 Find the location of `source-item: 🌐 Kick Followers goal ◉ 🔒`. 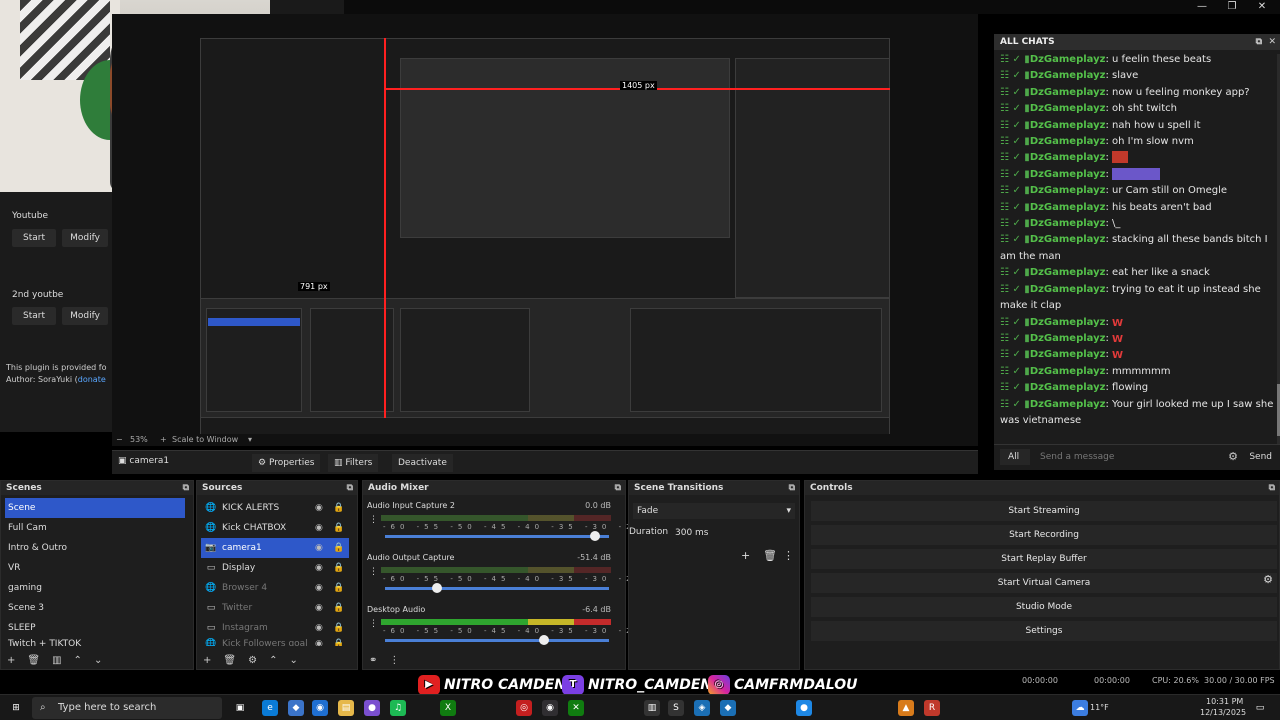

source-item: 🌐 Kick Followers goal ◉ 🔒 is located at coordinates (275, 642).